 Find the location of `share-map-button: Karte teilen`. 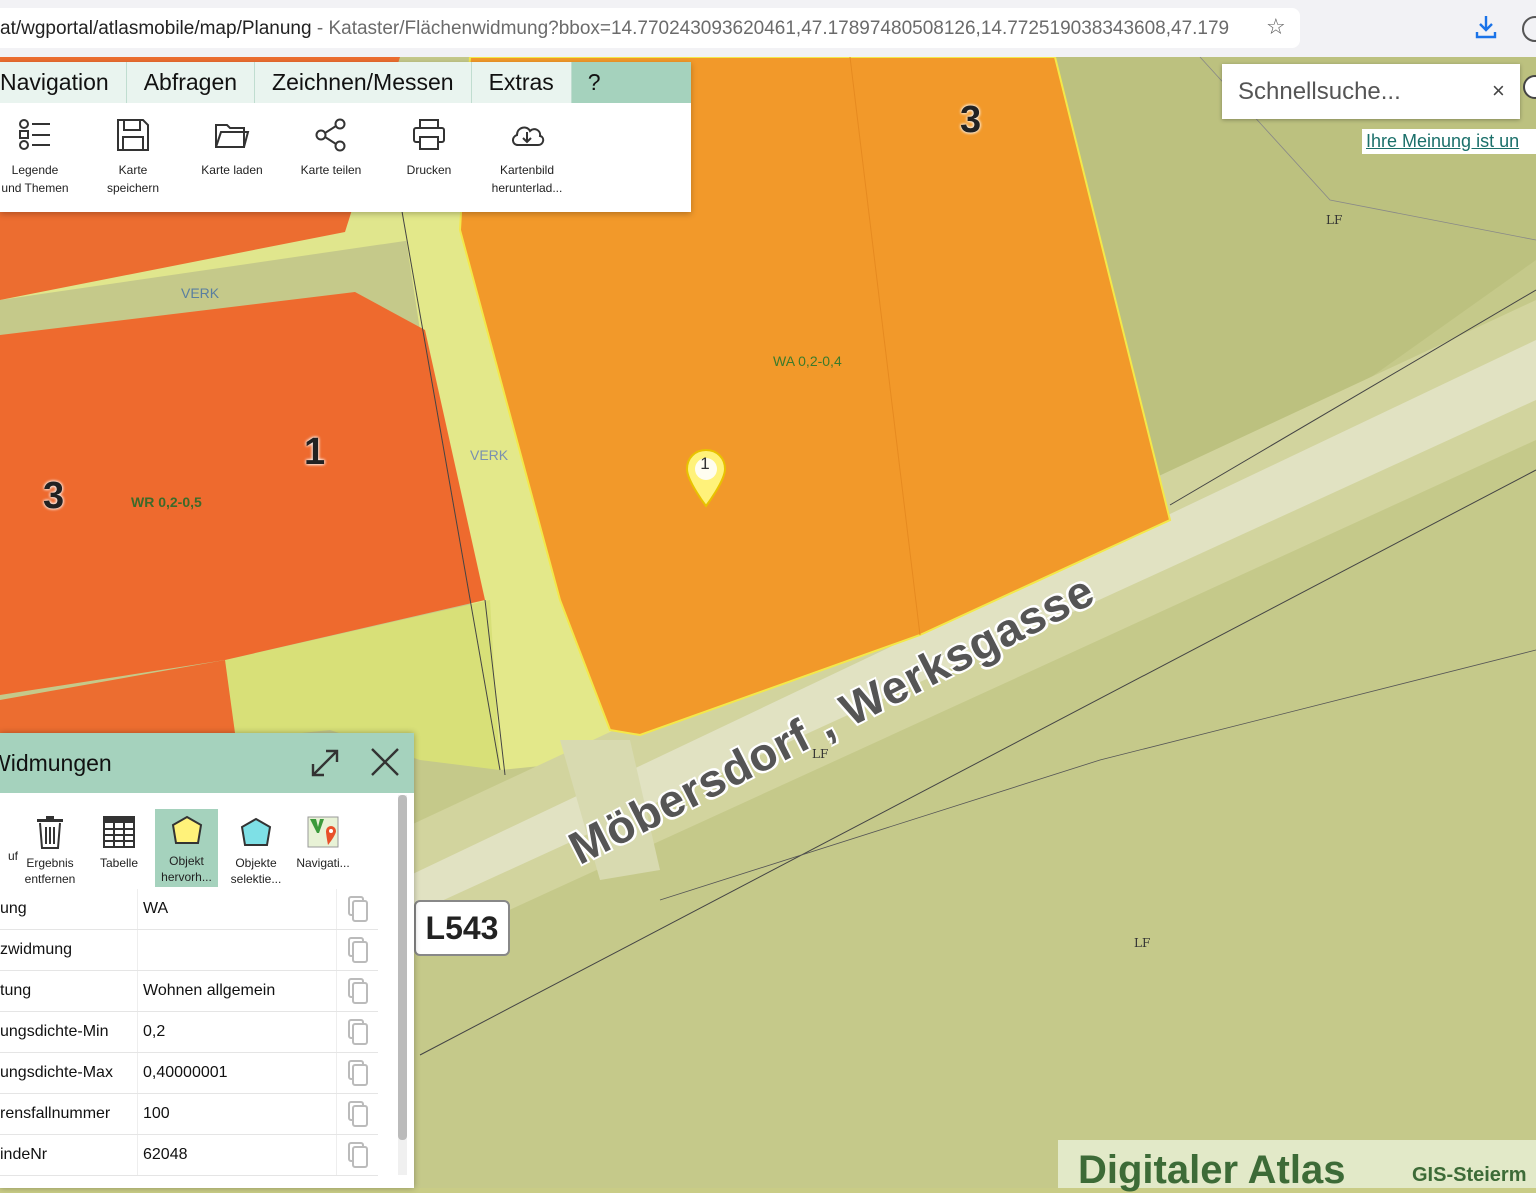

share-map-button: Karte teilen is located at coordinates (331, 148).